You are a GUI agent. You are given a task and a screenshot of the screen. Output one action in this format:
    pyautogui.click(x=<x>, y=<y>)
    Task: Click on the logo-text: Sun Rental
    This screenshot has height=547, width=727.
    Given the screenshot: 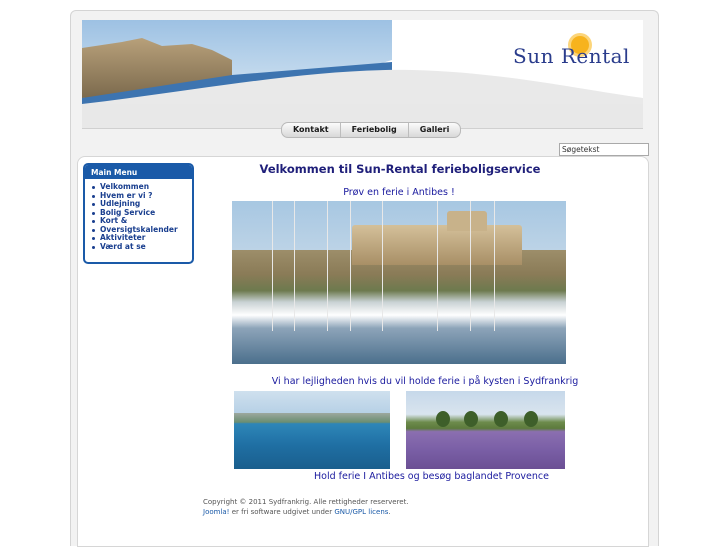 What is the action you would take?
    pyautogui.click(x=571, y=56)
    